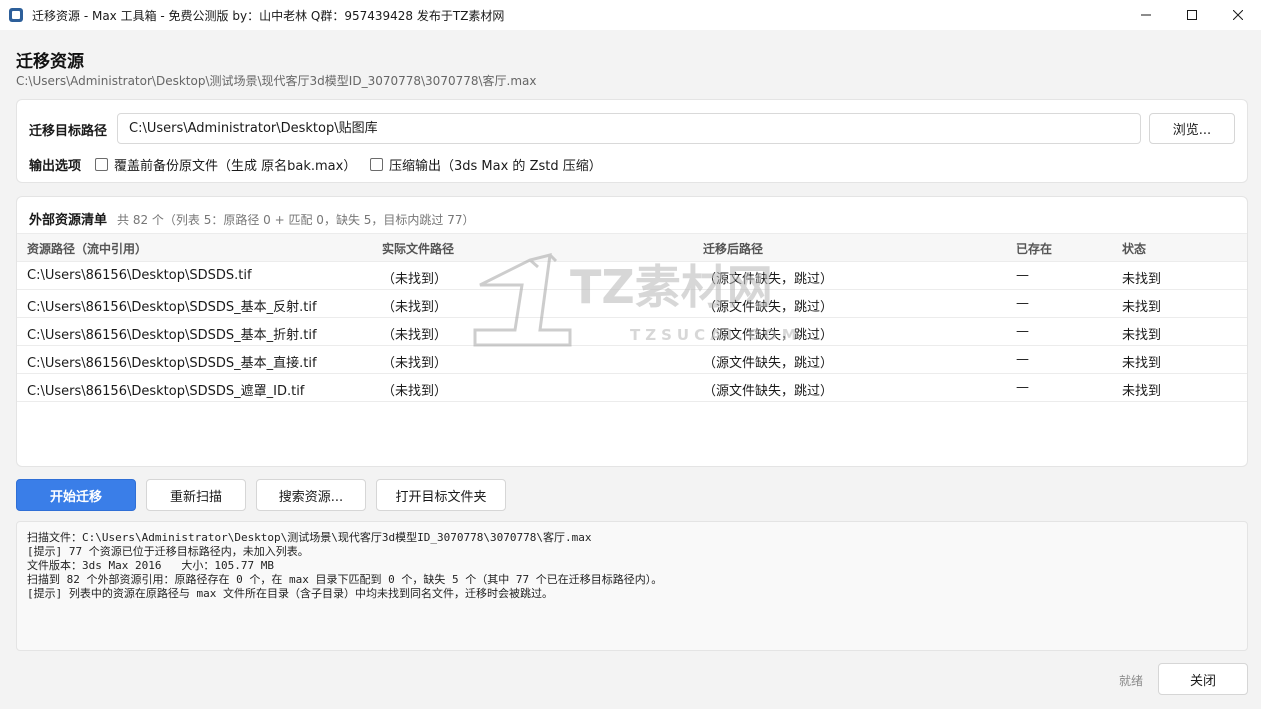 Image resolution: width=1261 pixels, height=709 pixels. I want to click on backup-option-label: 覆盖前备份原文件（生成 原名bak.max）, so click(235, 166).